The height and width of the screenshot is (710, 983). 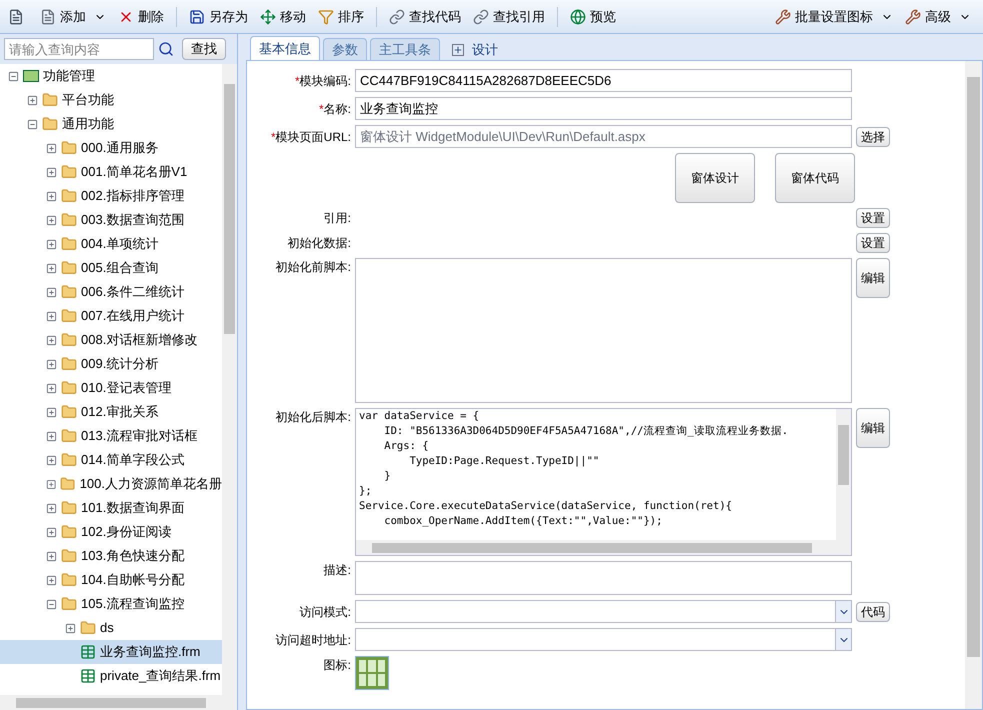 What do you see at coordinates (603, 482) in the screenshot?
I see `script-area` at bounding box center [603, 482].